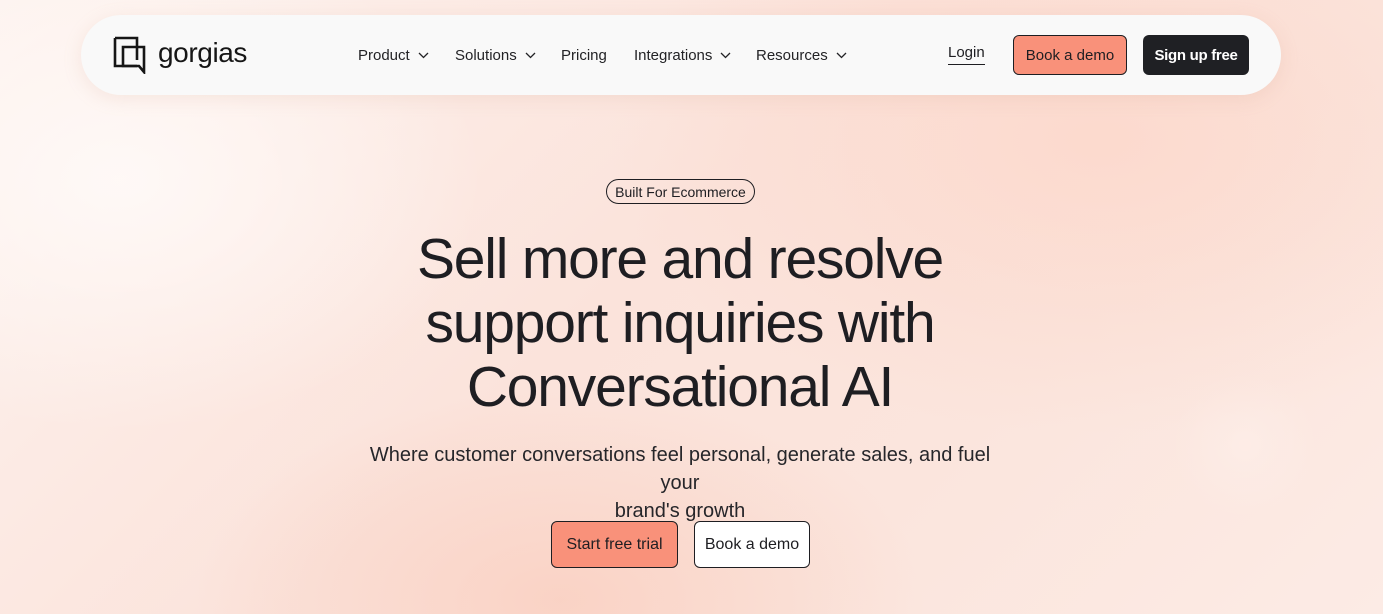  I want to click on gorgias-logo-icon, so click(129, 55).